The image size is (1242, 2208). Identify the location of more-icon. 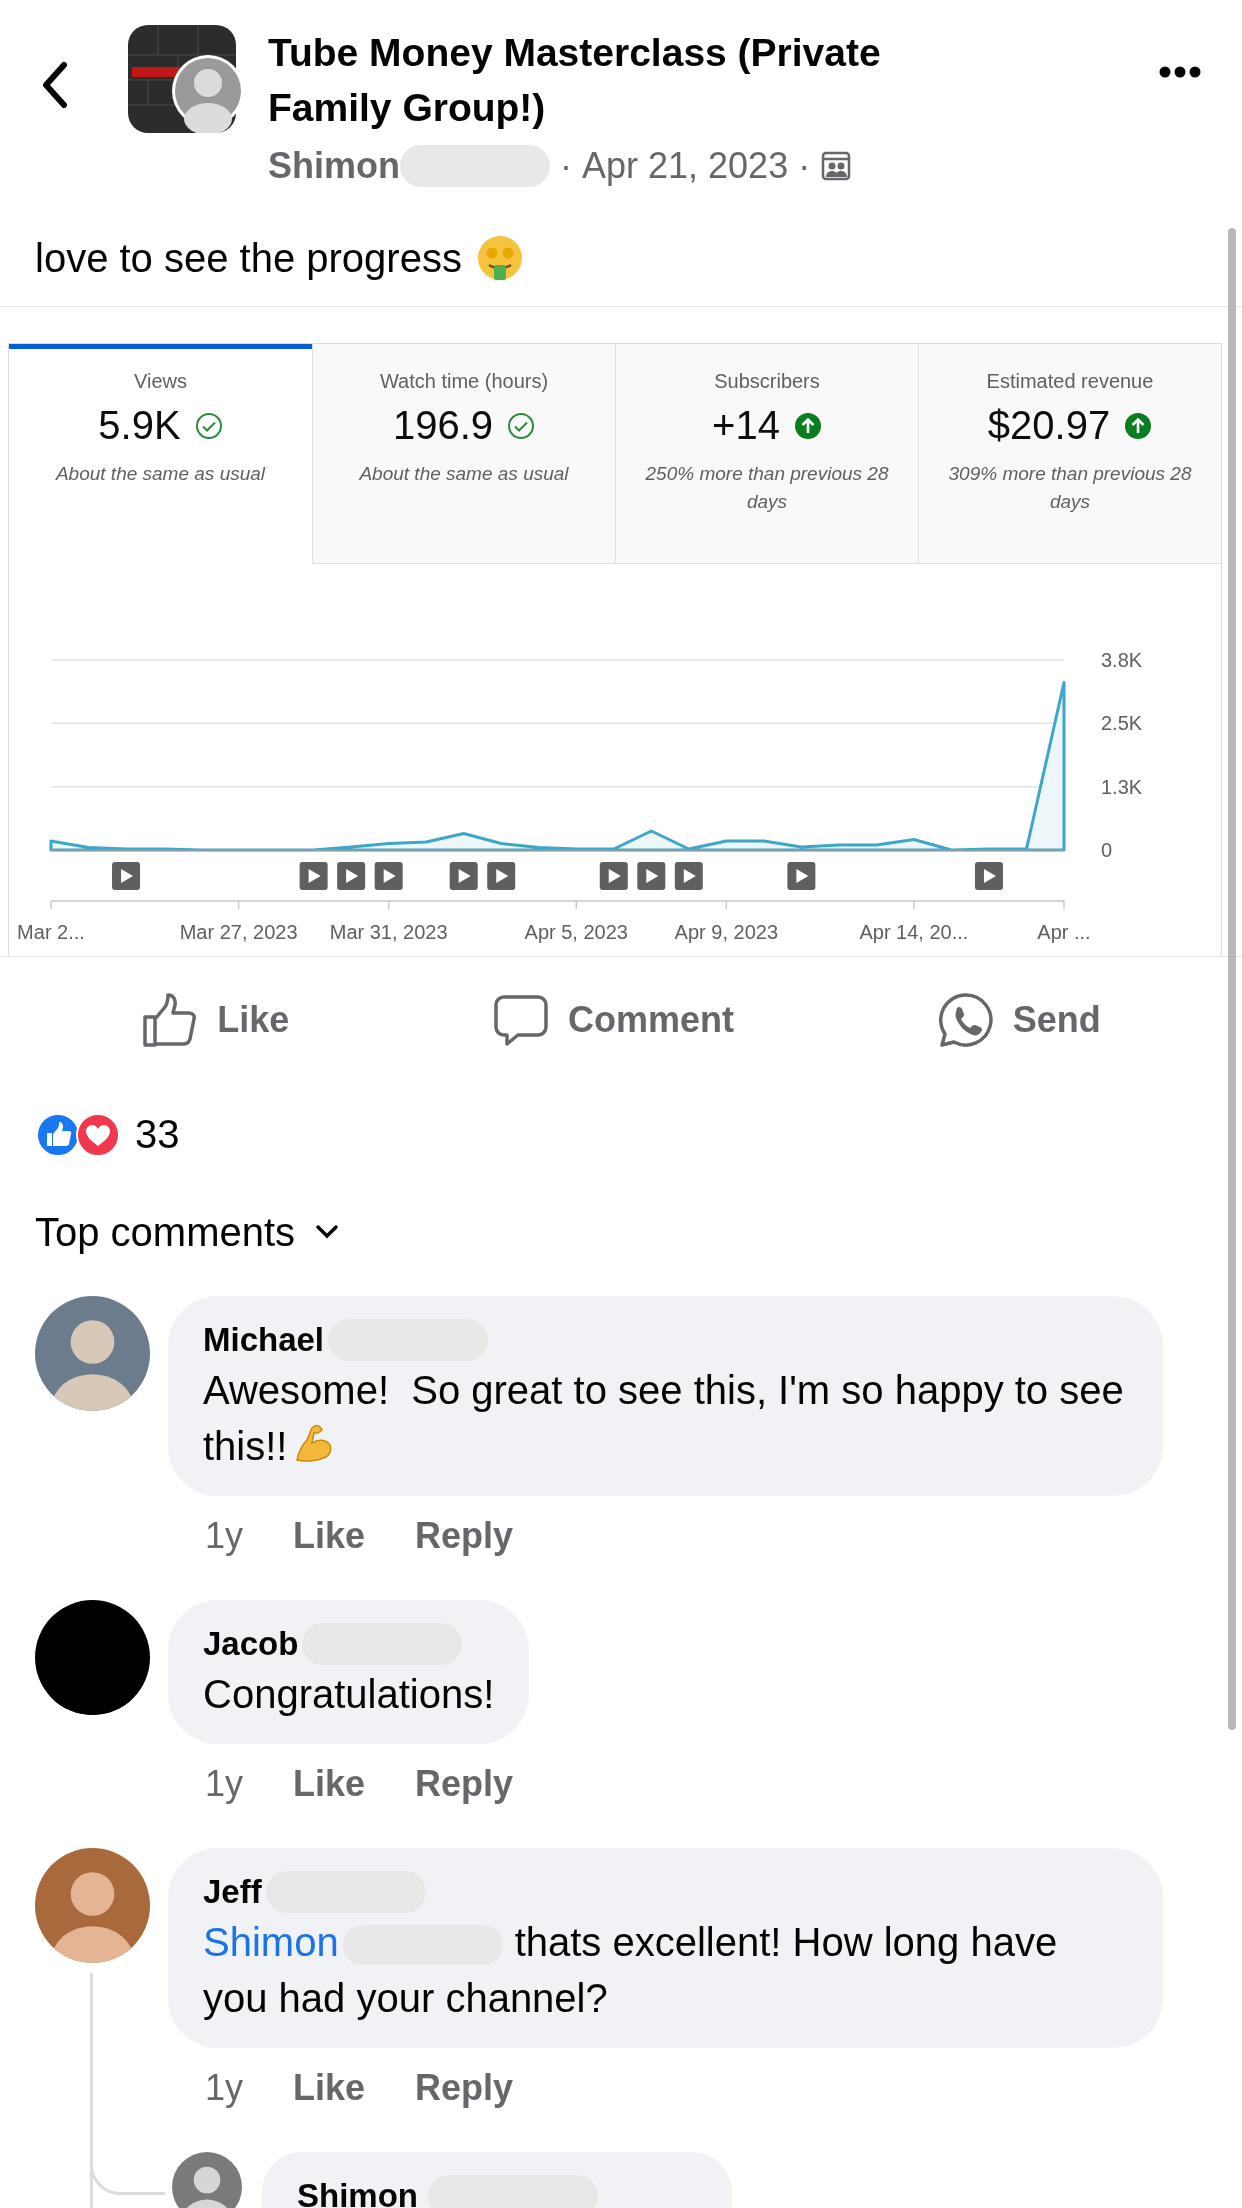
(1180, 72).